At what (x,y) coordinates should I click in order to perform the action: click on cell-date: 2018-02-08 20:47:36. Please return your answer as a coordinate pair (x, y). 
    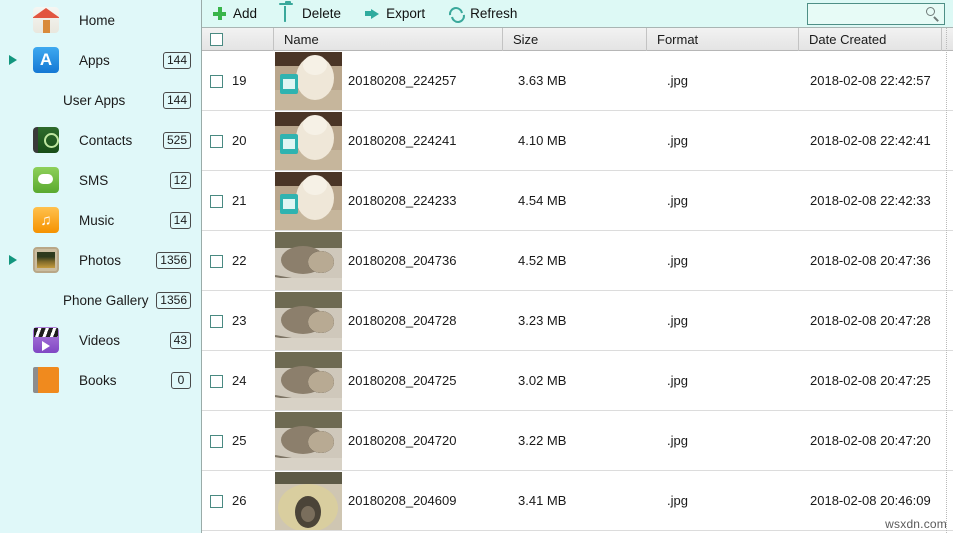
    Looking at the image, I should click on (870, 260).